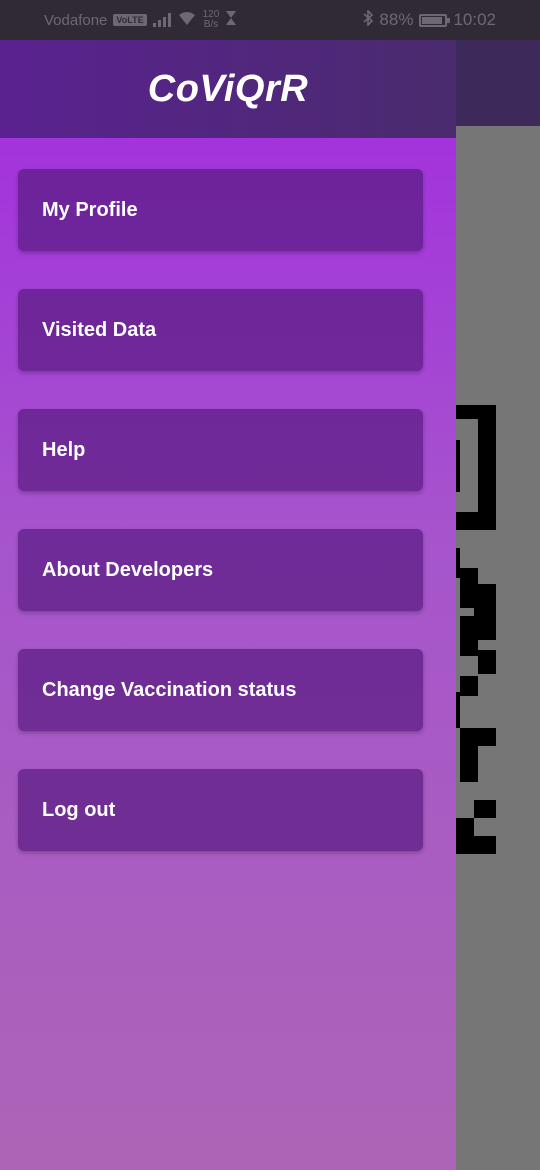 The image size is (540, 1170). Describe the element at coordinates (220, 450) in the screenshot. I see `menu-item-help: Help` at that location.